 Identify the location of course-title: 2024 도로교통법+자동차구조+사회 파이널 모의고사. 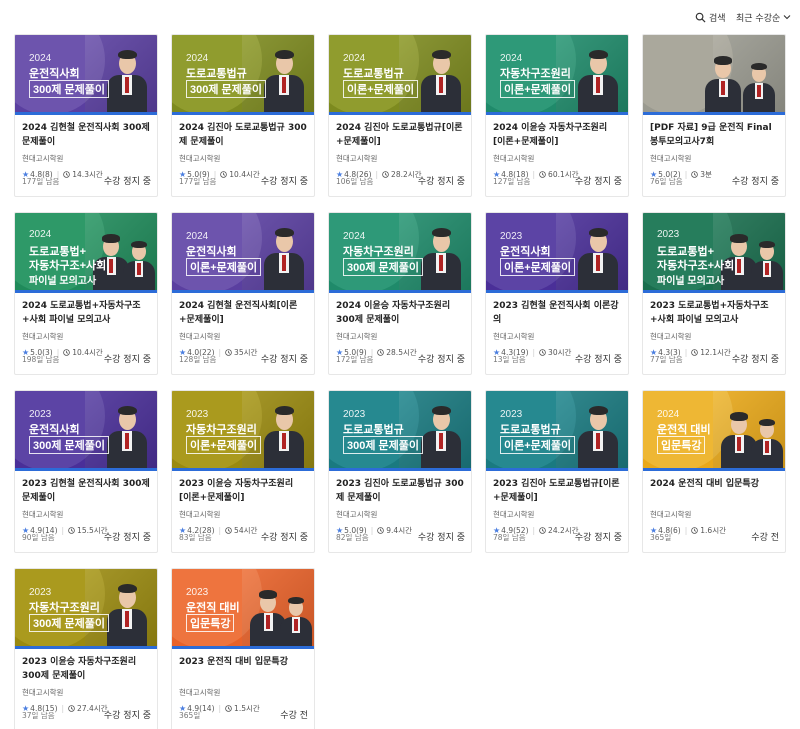
(86, 313).